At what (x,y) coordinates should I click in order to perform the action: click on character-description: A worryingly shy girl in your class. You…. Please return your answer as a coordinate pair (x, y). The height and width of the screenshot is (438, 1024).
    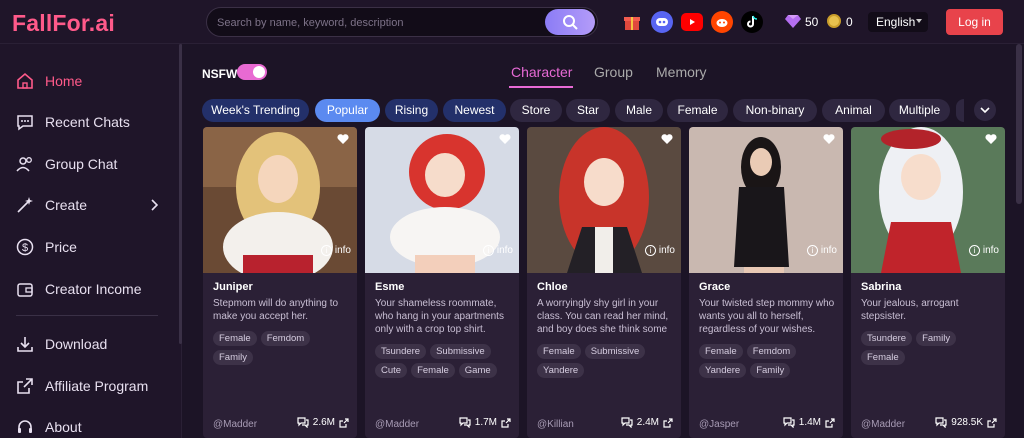
    Looking at the image, I should click on (603, 316).